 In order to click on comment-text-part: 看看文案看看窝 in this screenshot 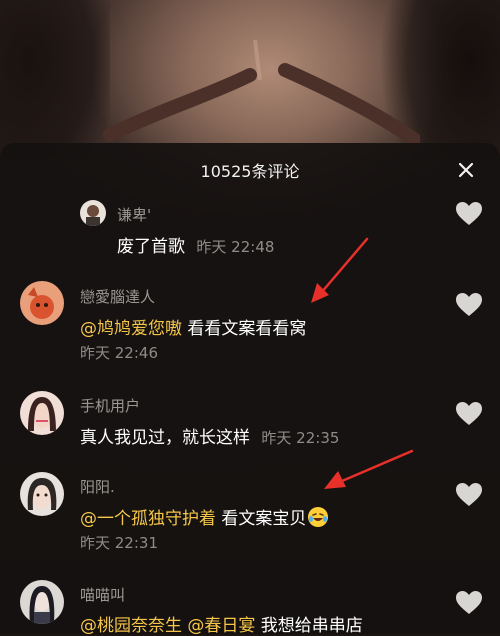, I will do `click(244, 329)`.